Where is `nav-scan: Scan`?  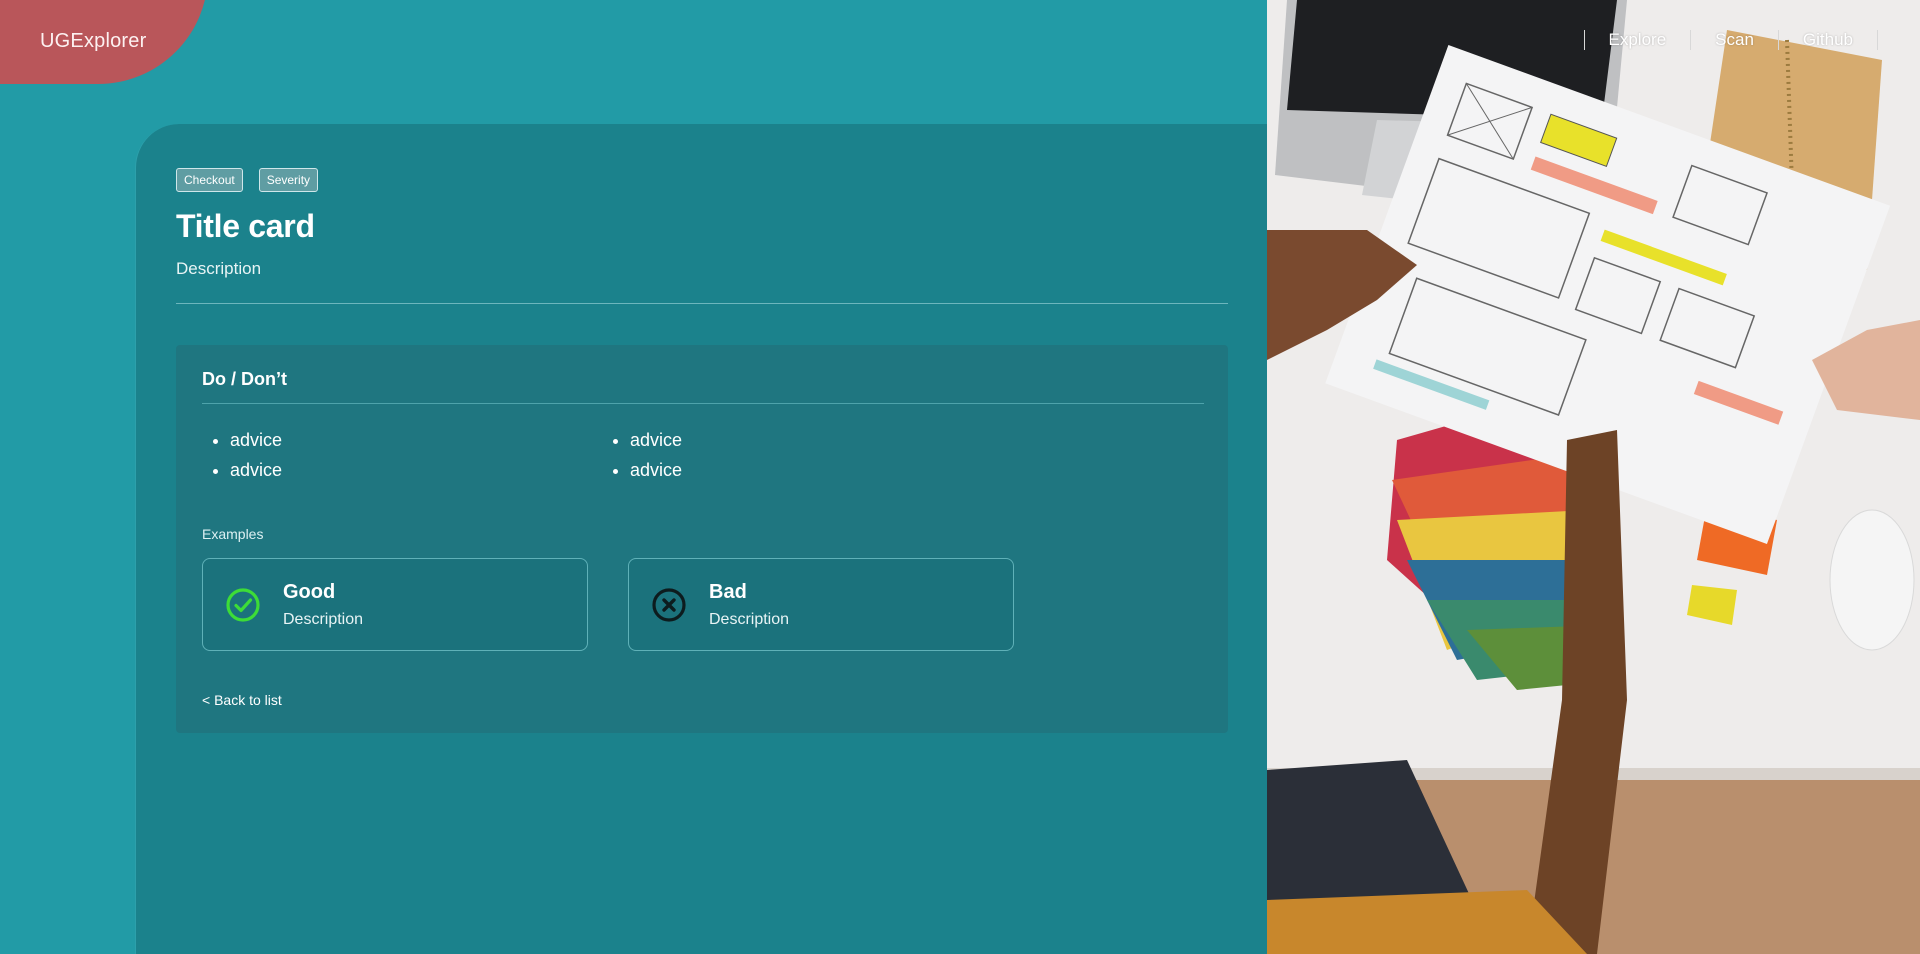 nav-scan: Scan is located at coordinates (1734, 40).